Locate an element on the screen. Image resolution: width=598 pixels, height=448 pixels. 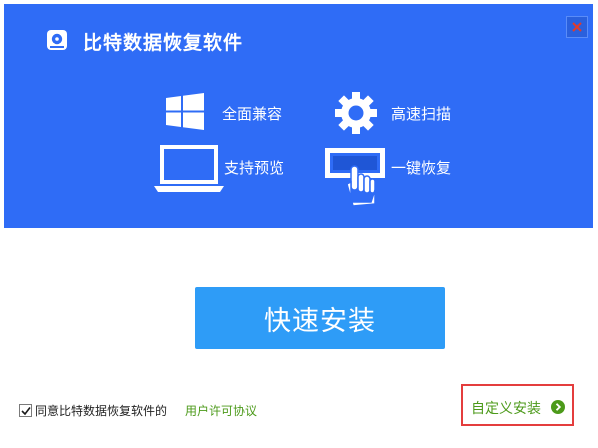
close-icon is located at coordinates (577, 27).